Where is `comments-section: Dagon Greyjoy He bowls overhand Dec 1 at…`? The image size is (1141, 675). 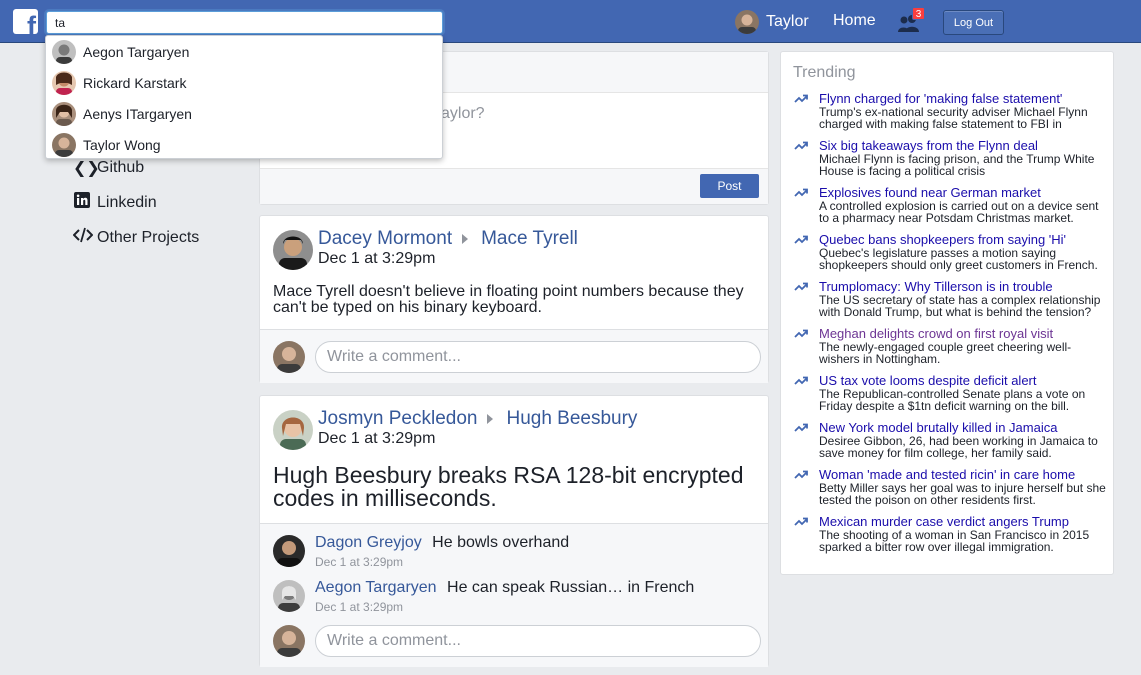 comments-section: Dagon Greyjoy He bowls overhand Dec 1 at… is located at coordinates (514, 595).